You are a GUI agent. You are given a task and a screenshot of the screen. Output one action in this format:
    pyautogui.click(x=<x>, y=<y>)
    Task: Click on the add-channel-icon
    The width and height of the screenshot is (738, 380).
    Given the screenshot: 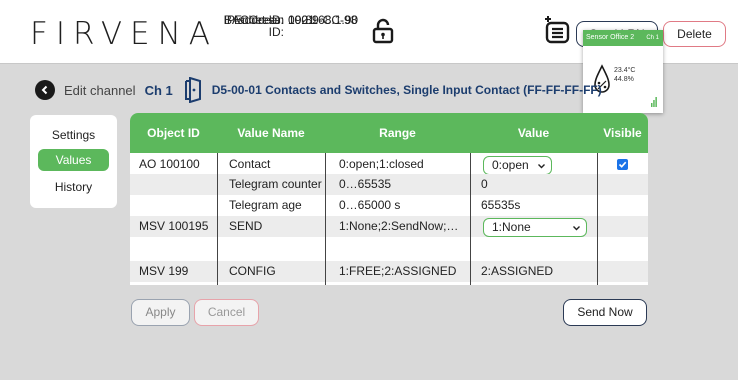 What is the action you would take?
    pyautogui.click(x=558, y=30)
    